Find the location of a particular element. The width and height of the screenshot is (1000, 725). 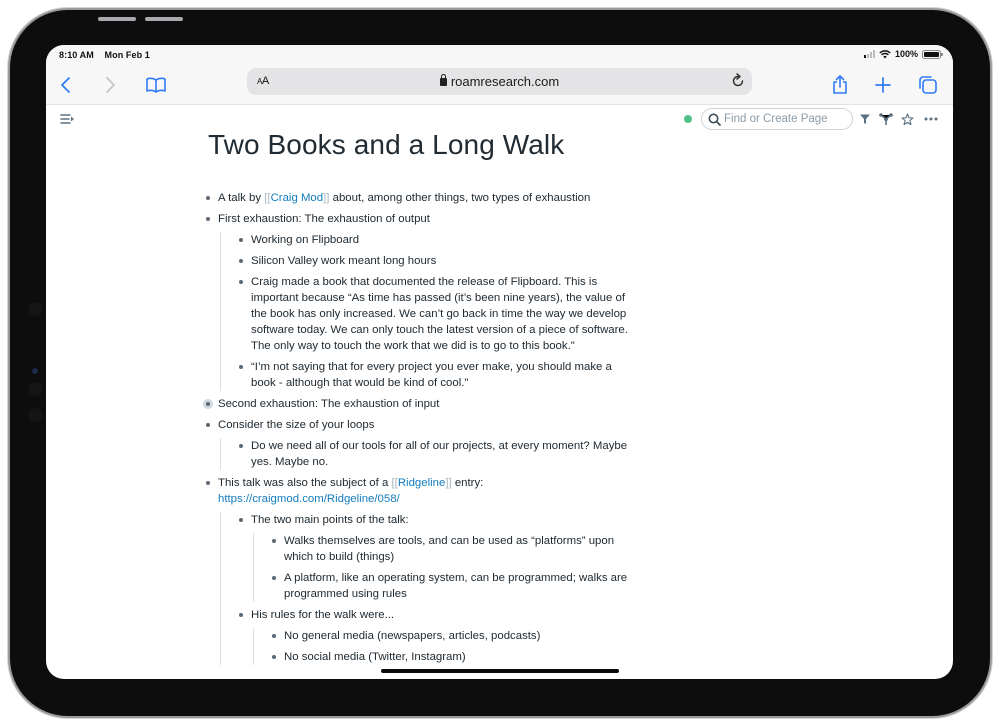

lock-icon is located at coordinates (443, 80).